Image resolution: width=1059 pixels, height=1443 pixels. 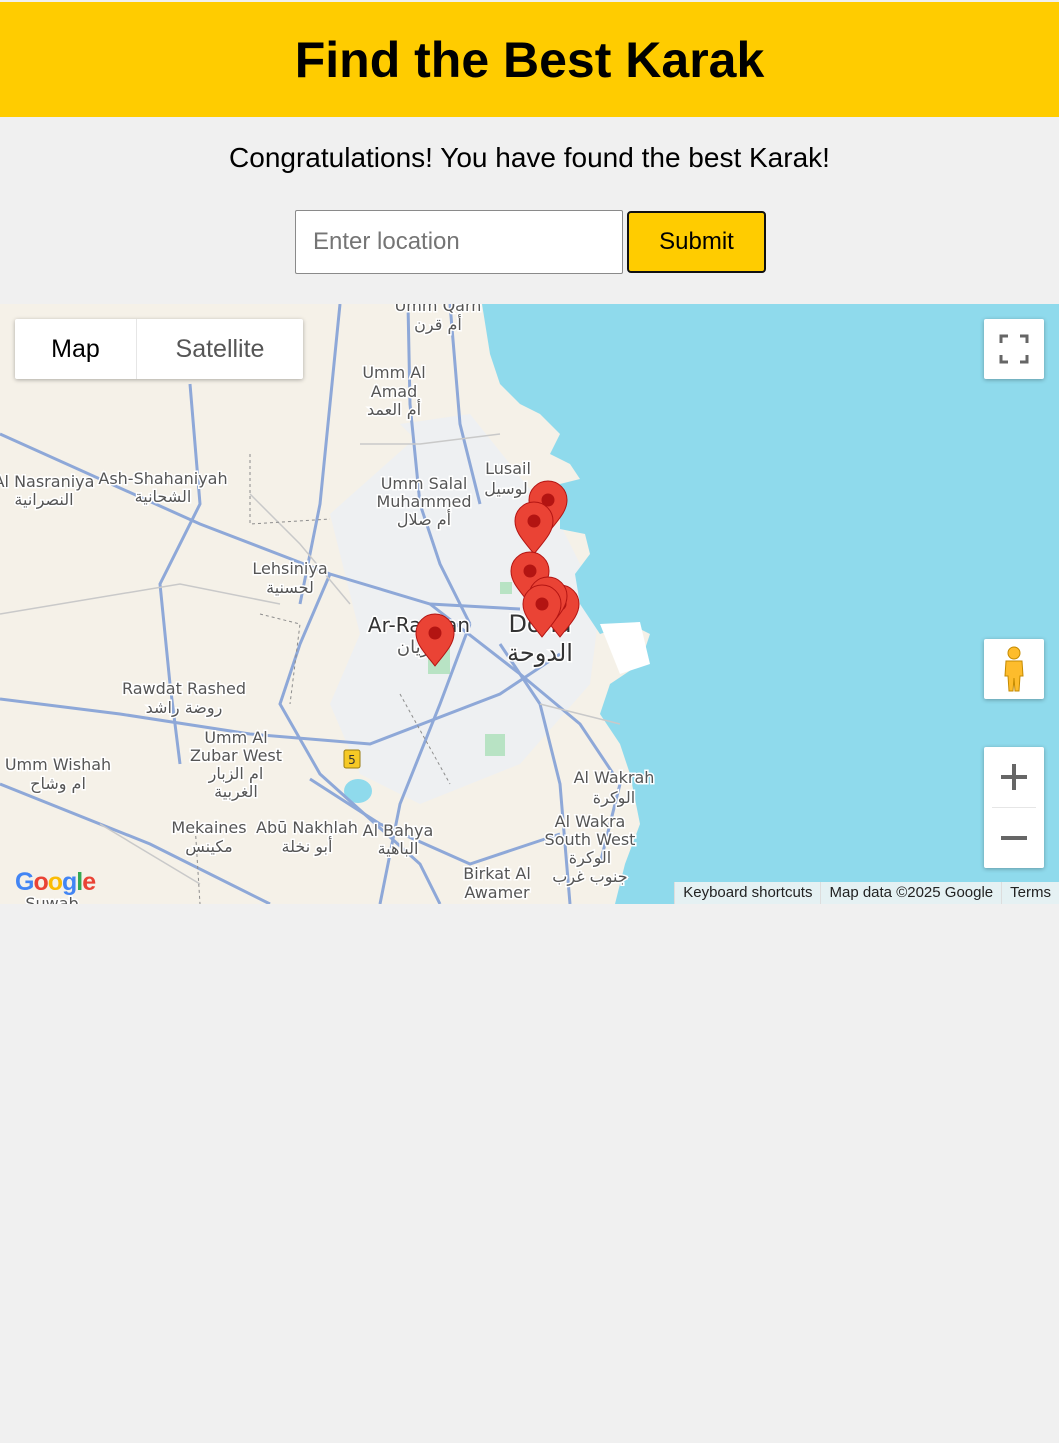 I want to click on label-umm-al-amad: Umm Al, so click(x=393, y=372).